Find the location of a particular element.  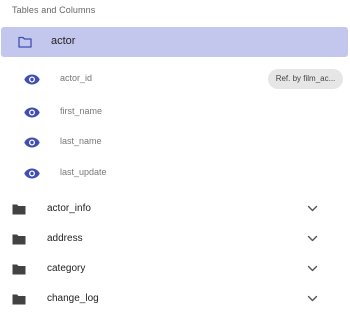

column-item-first-name: first_name is located at coordinates (175, 112).